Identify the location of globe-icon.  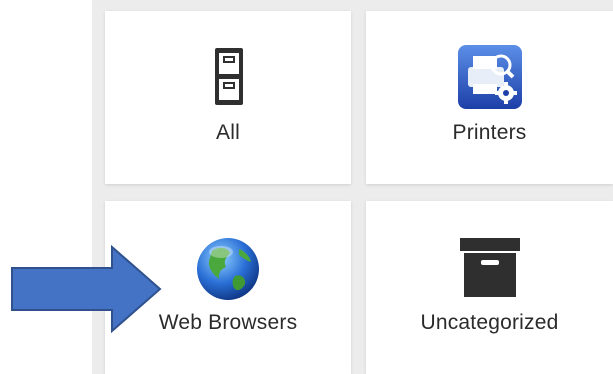
(228, 269).